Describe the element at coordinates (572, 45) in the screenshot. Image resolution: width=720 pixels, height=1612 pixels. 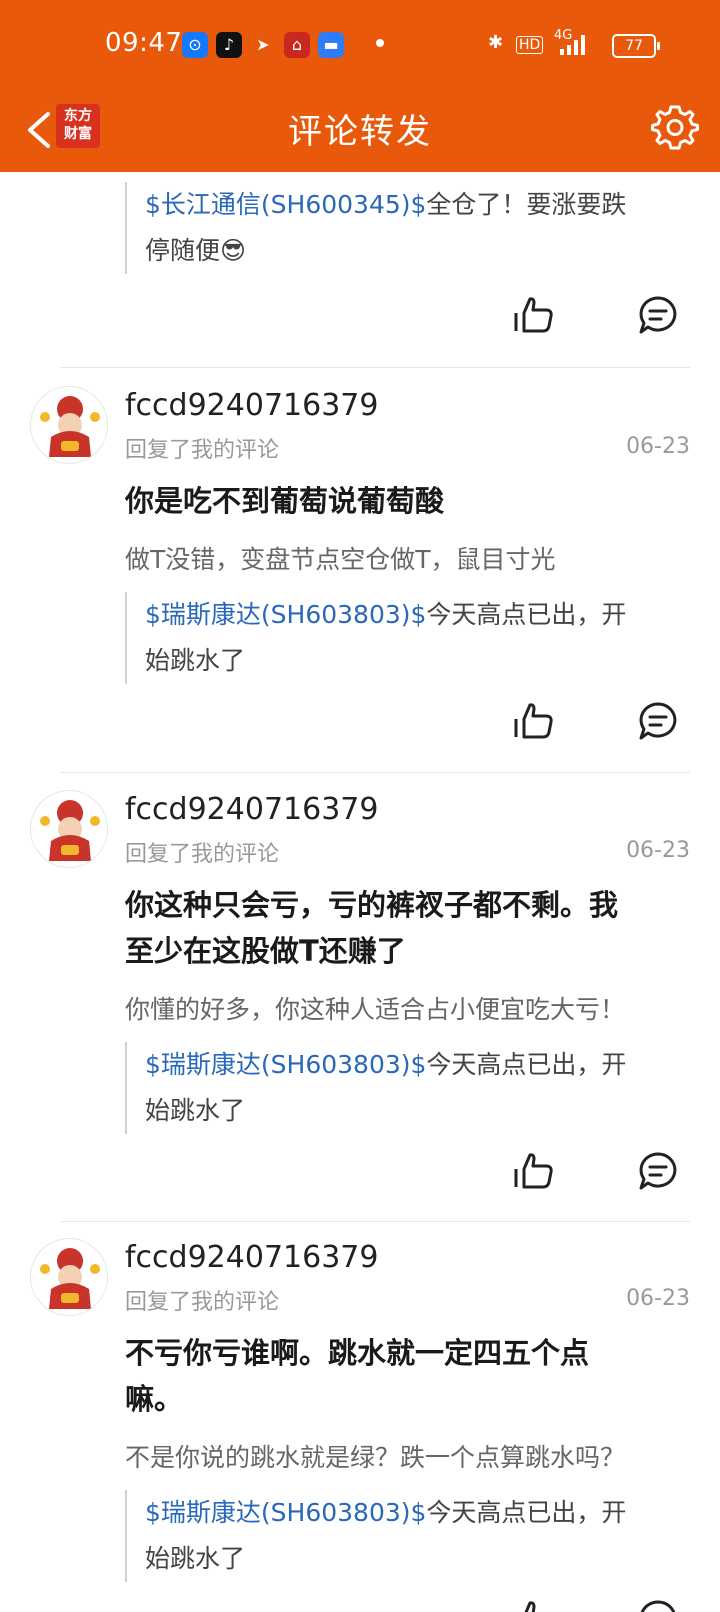
I see `signal-icon` at that location.